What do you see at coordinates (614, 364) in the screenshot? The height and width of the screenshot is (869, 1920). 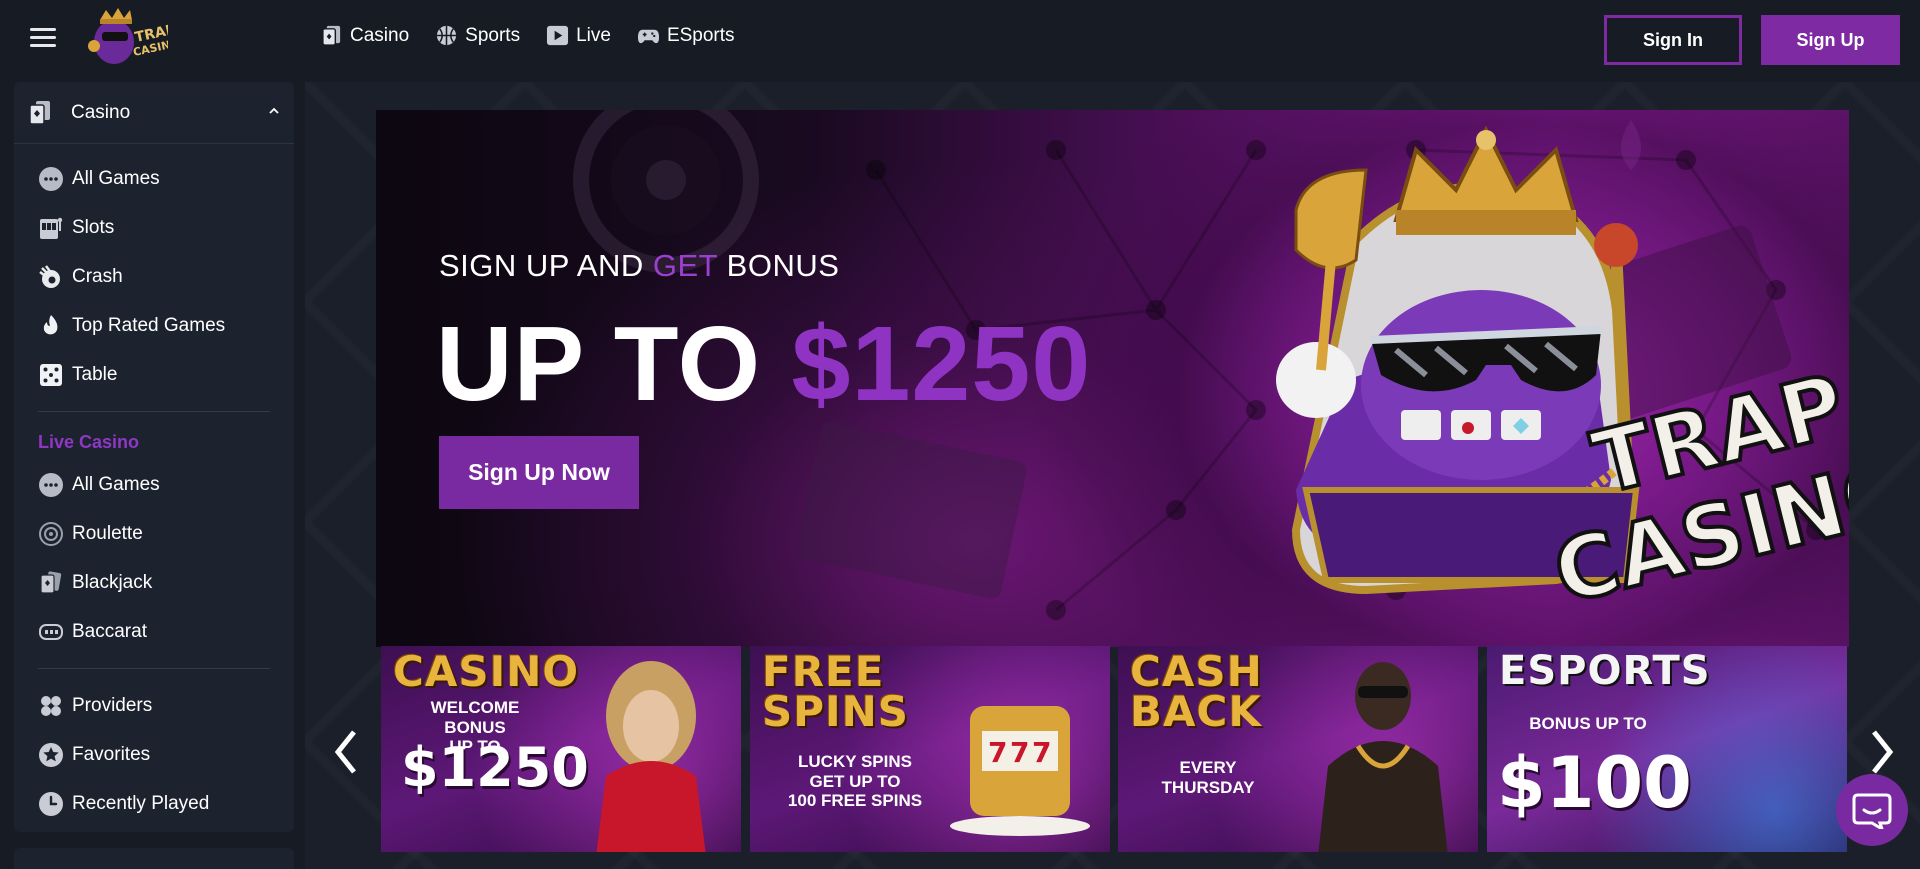 I see `hero-headline-prefix: UP TO` at bounding box center [614, 364].